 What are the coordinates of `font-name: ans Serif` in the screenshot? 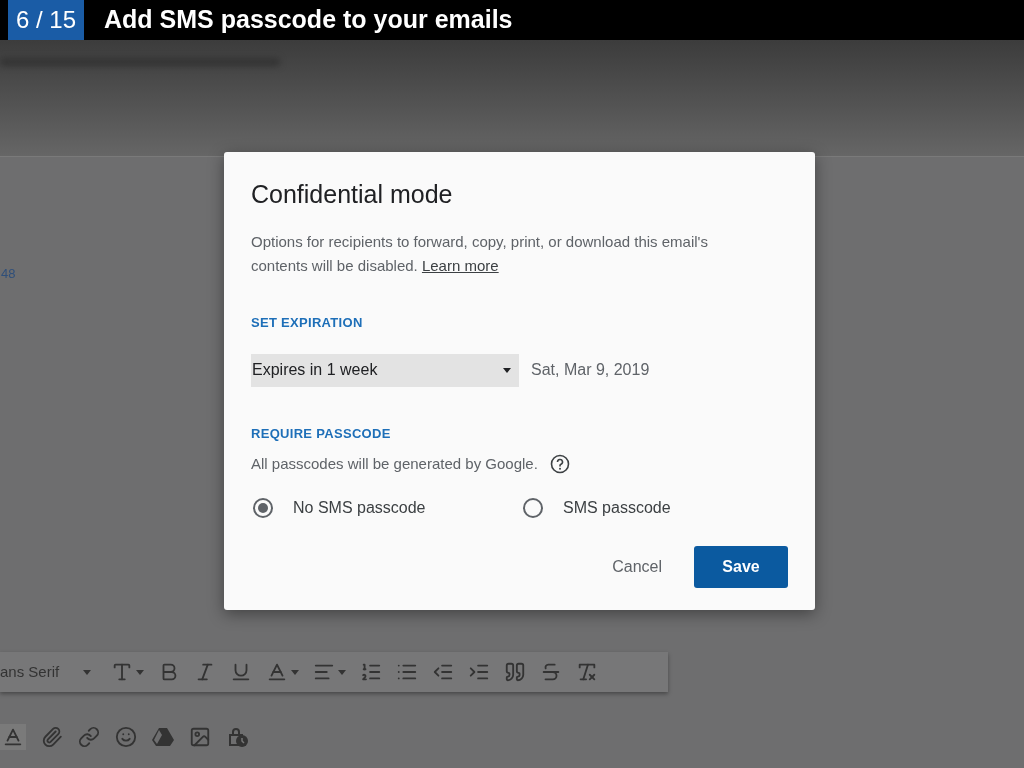 It's located at (30, 671).